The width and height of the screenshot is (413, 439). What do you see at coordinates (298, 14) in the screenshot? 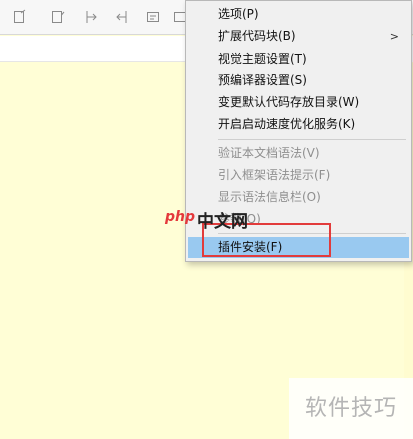
I see `menu-item-options: 选项(P)` at bounding box center [298, 14].